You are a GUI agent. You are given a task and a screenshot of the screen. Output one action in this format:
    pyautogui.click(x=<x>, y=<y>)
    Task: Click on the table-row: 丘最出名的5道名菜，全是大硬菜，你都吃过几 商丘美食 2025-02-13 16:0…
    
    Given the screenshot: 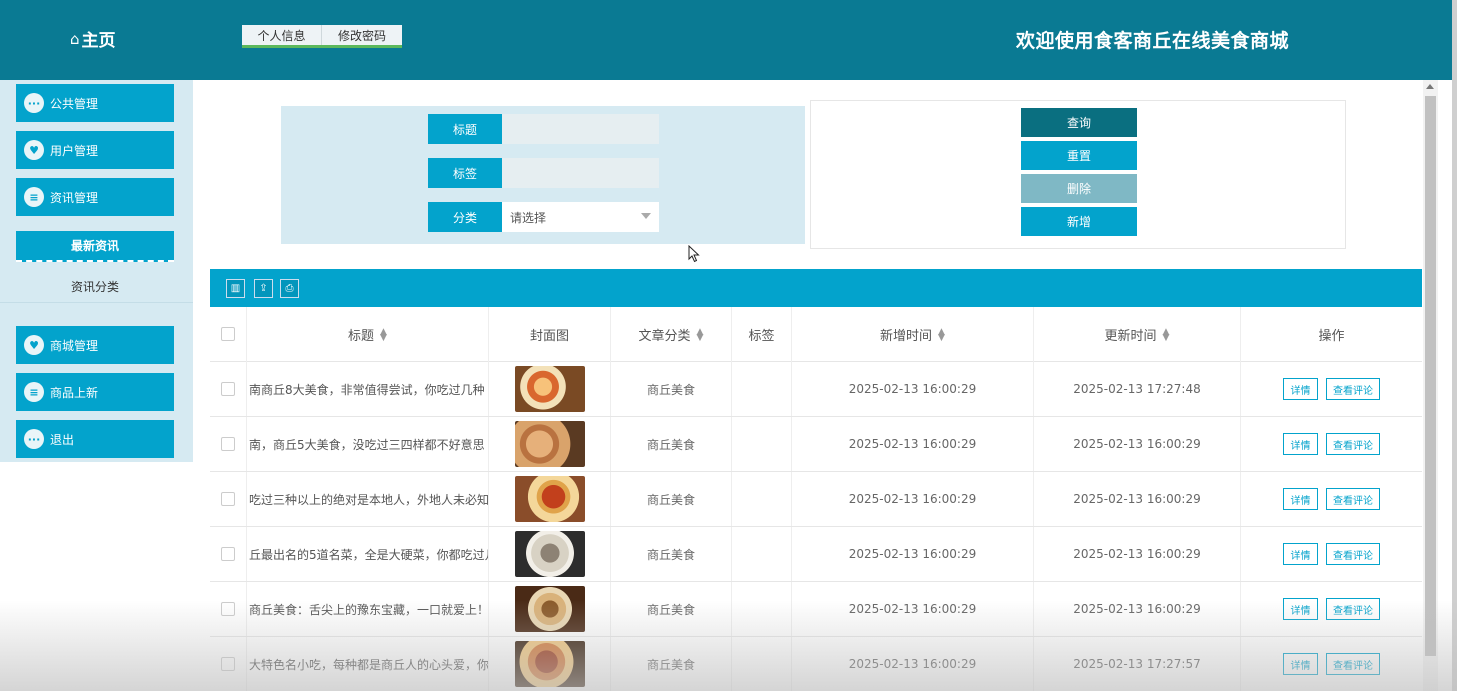 What is the action you would take?
    pyautogui.click(x=816, y=554)
    